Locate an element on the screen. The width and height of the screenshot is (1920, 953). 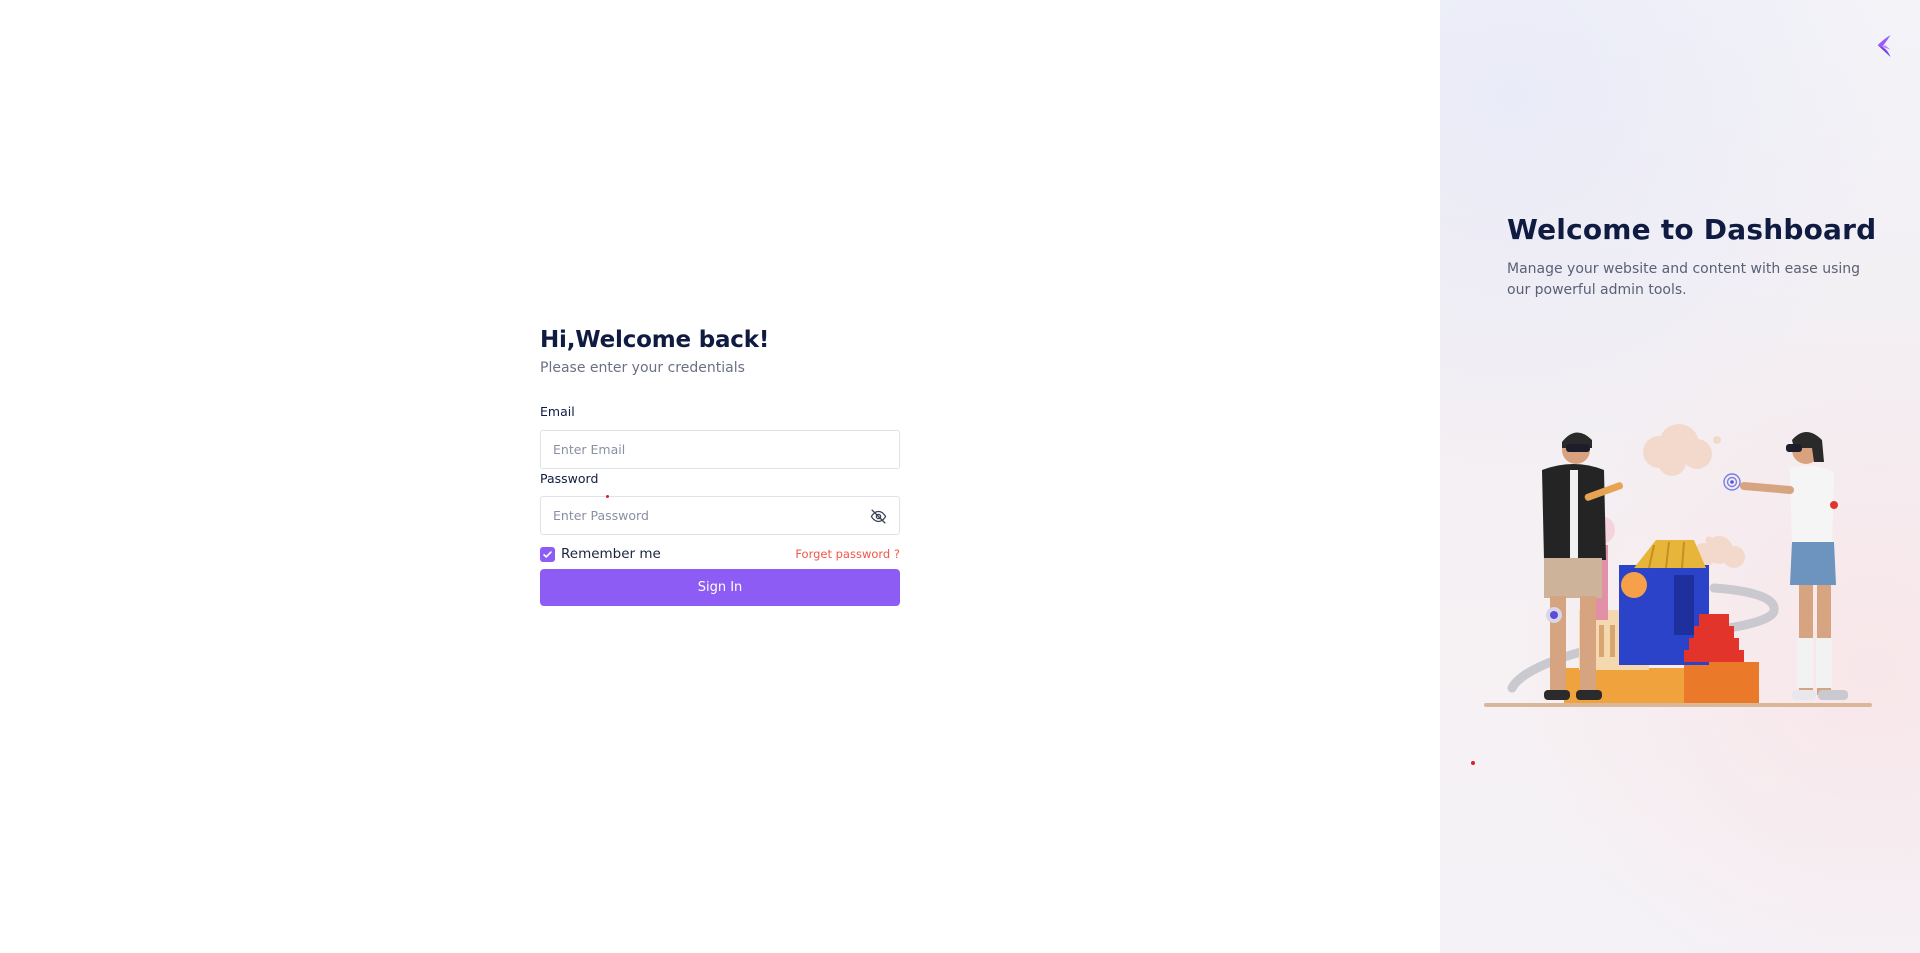
3d-people-building-illustration is located at coordinates (1678, 565).